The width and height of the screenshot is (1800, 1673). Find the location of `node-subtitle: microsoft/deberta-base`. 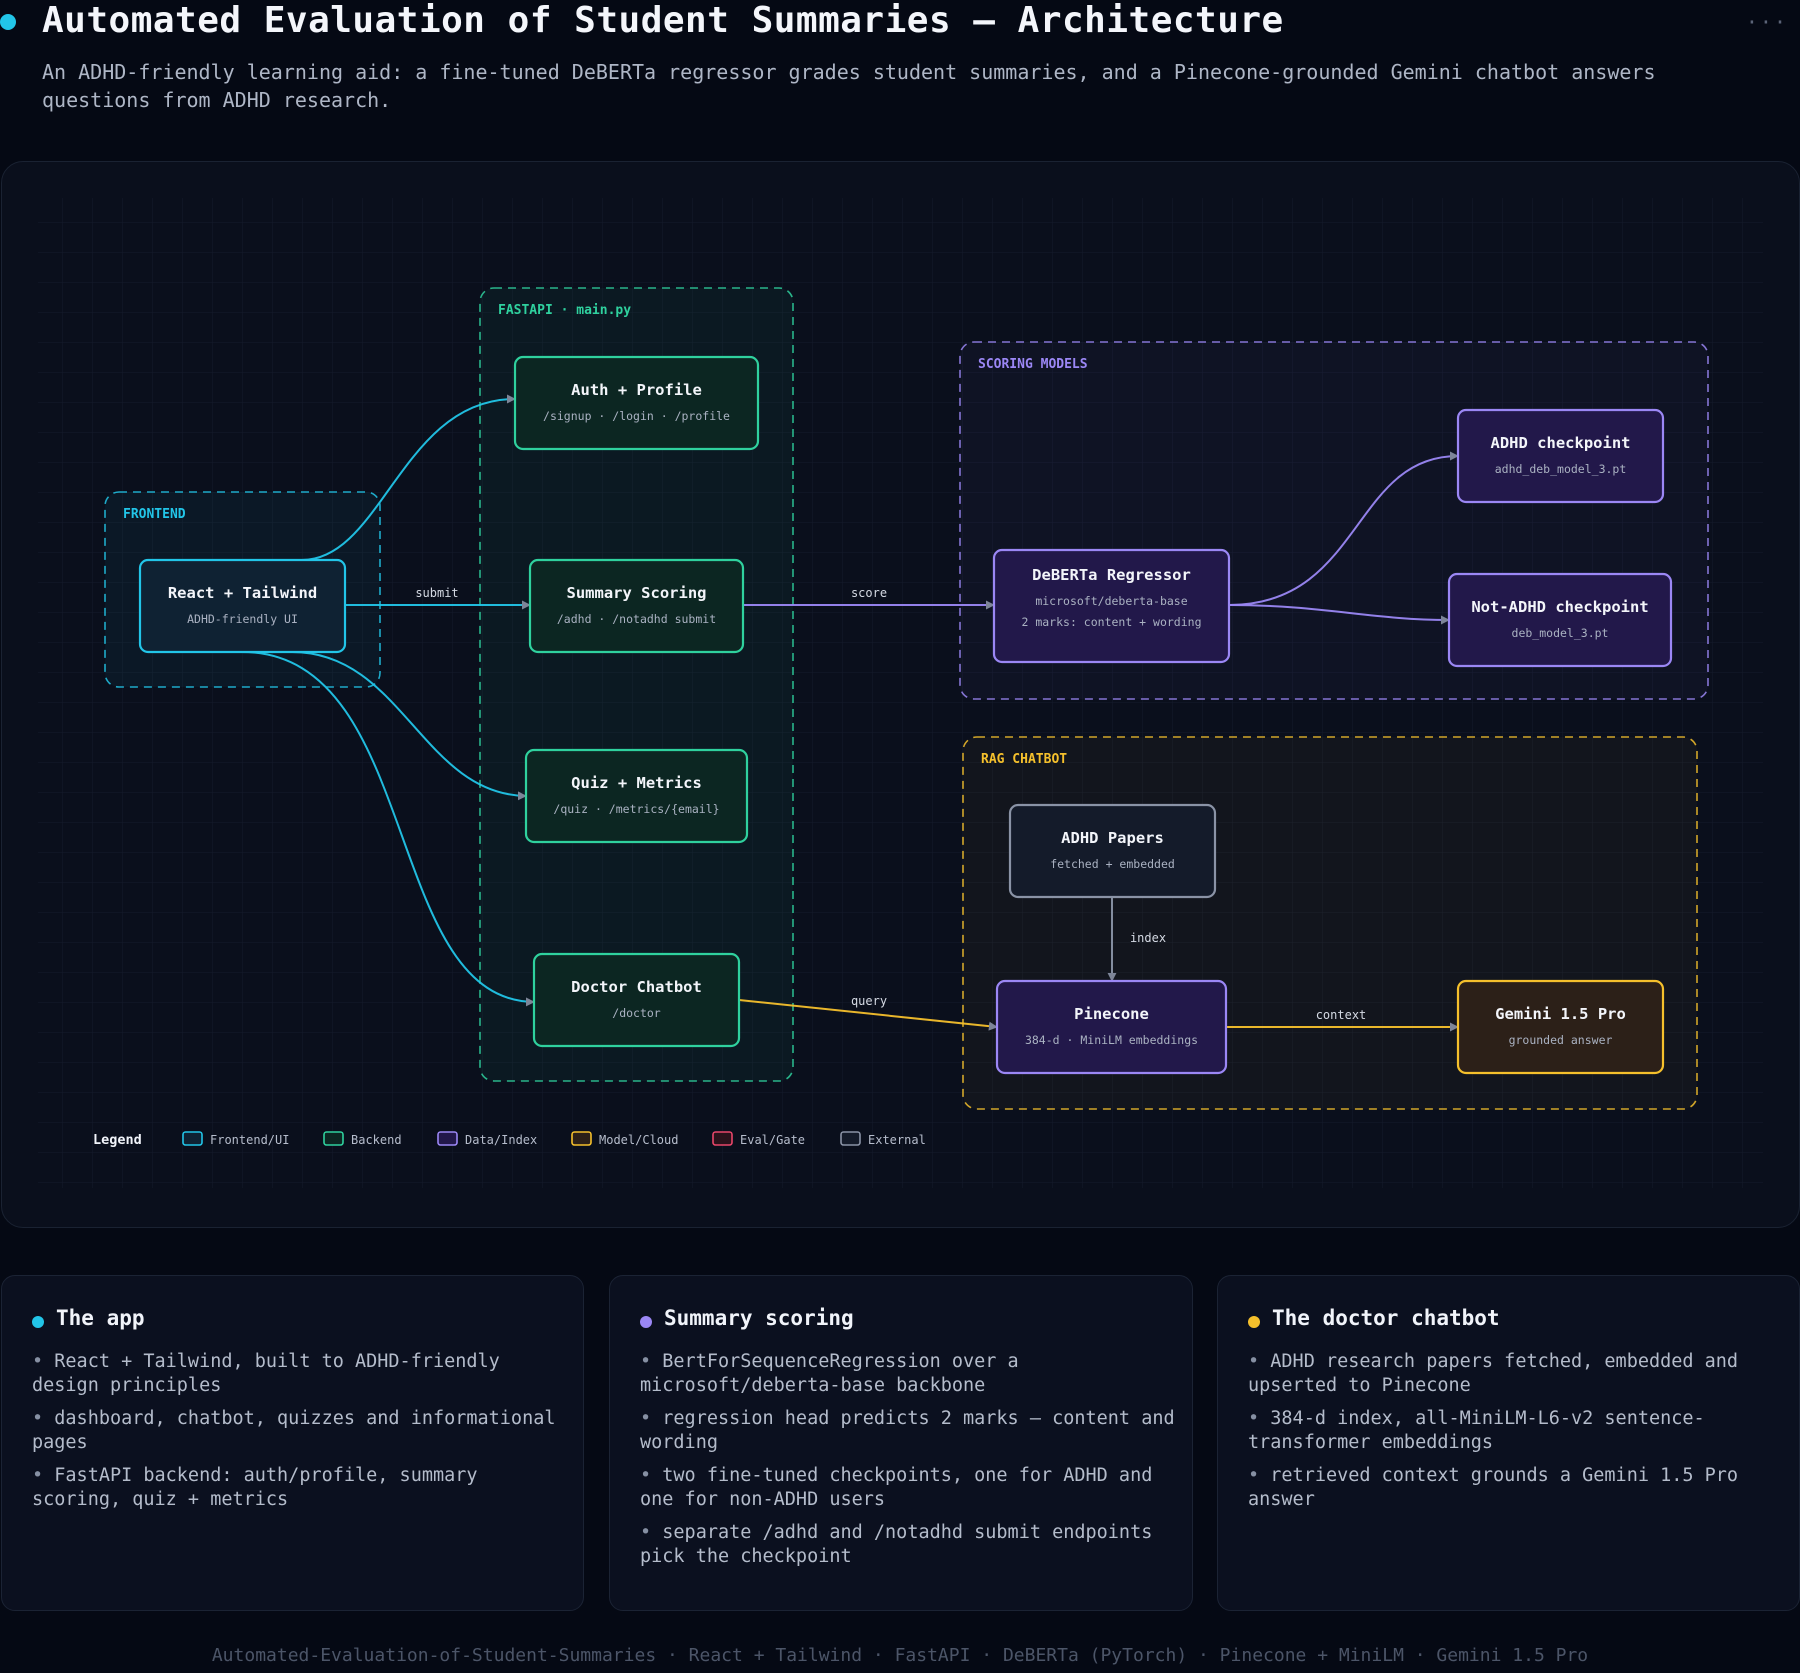

node-subtitle: microsoft/deberta-base is located at coordinates (1111, 601).